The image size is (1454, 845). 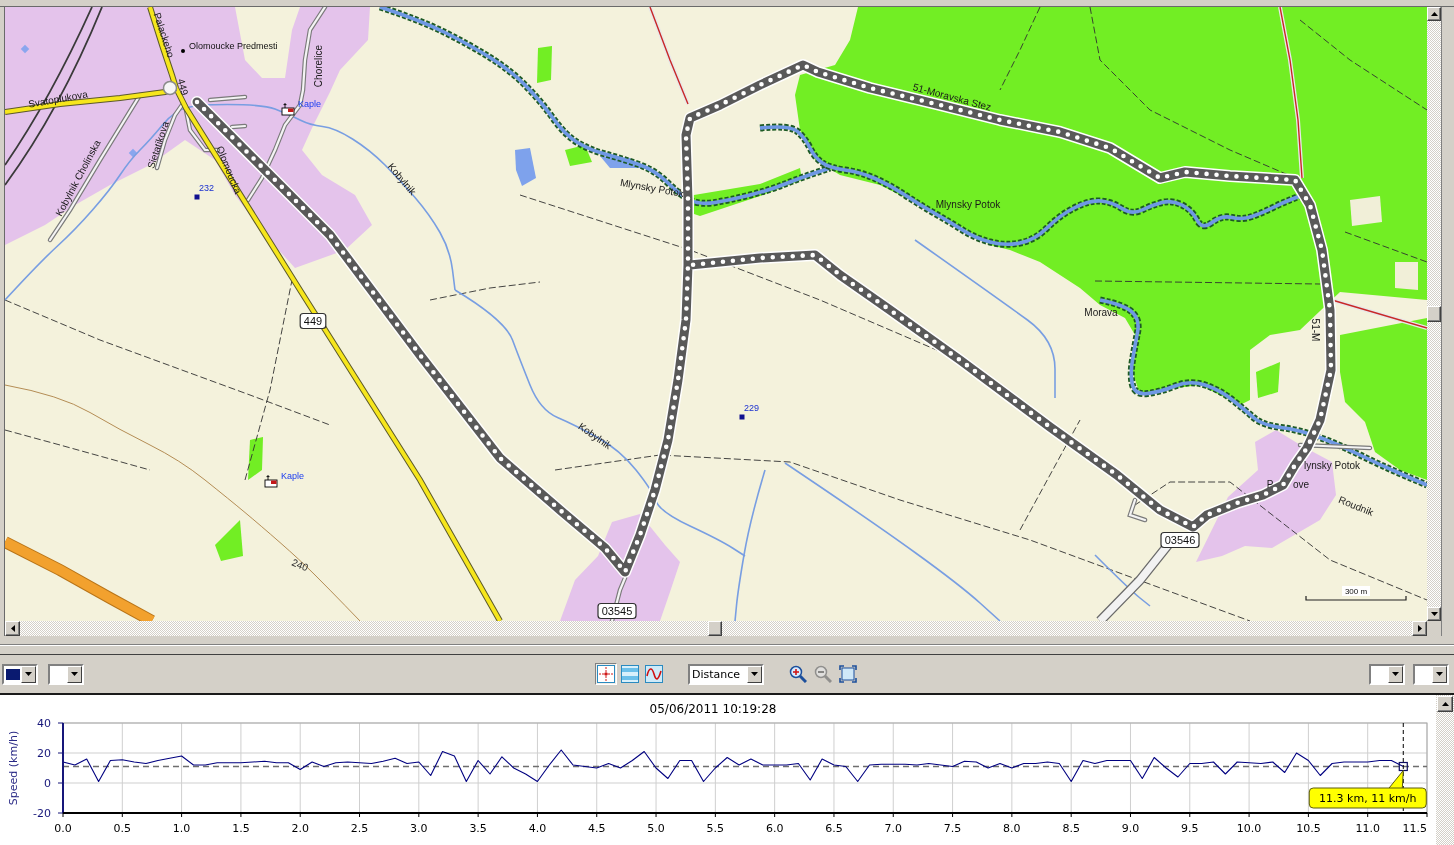 I want to click on x-tick-label: 10.0, so click(x=1249, y=828).